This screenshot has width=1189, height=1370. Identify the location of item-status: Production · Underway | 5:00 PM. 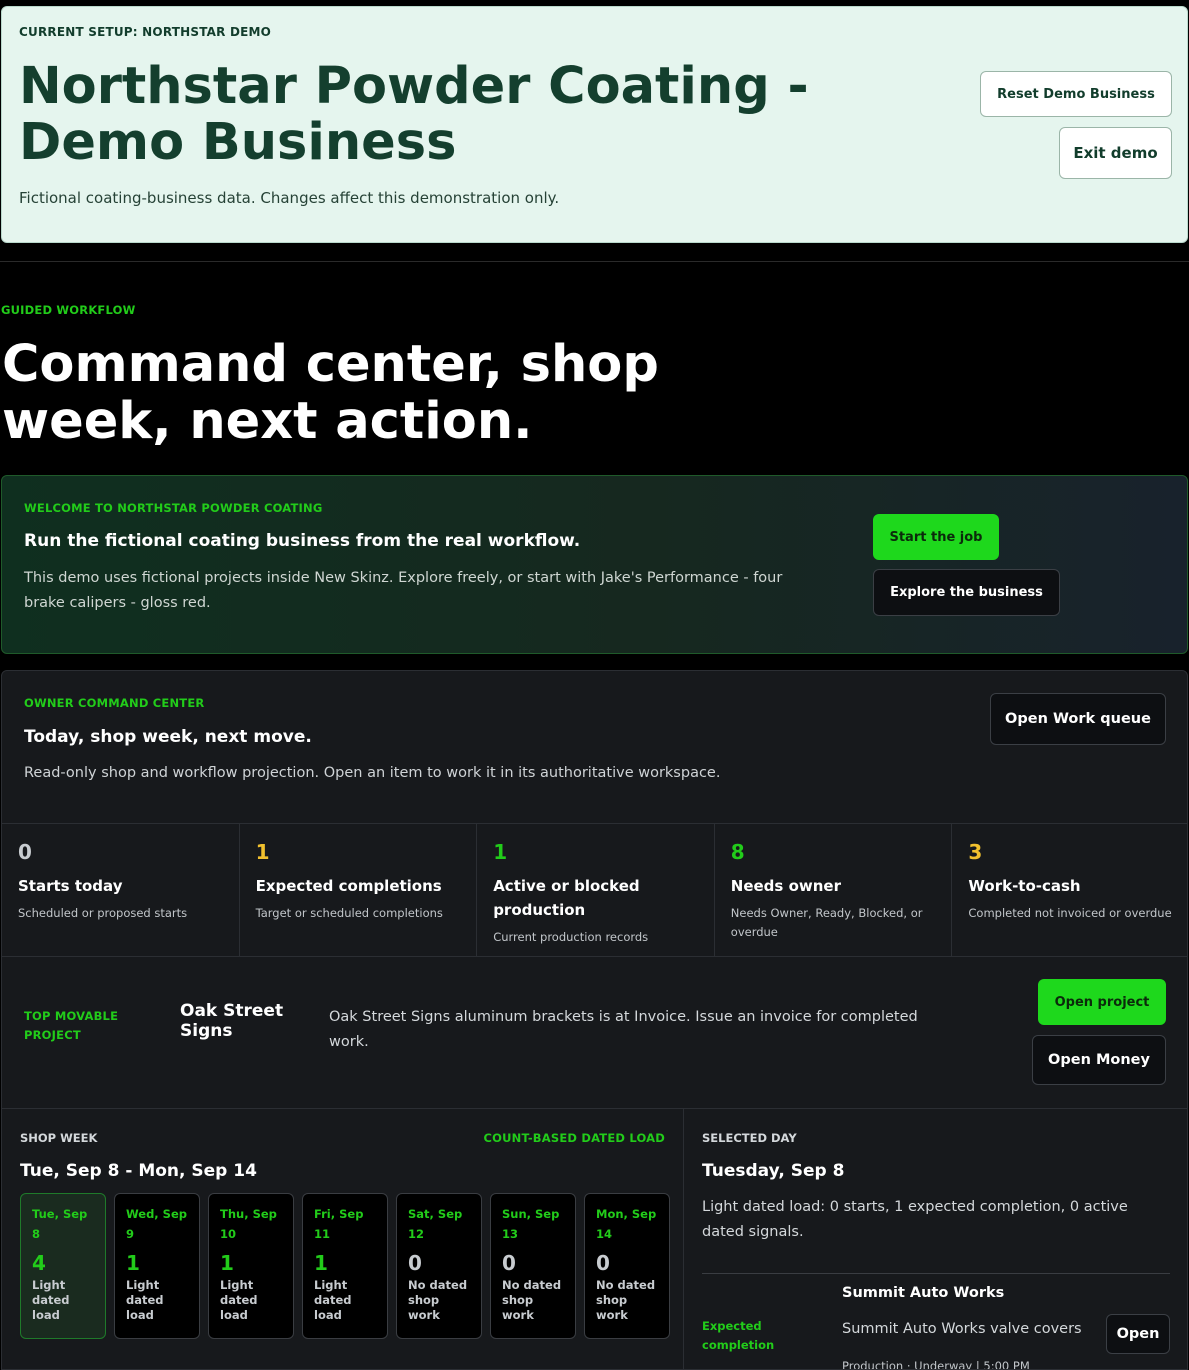
(936, 1364).